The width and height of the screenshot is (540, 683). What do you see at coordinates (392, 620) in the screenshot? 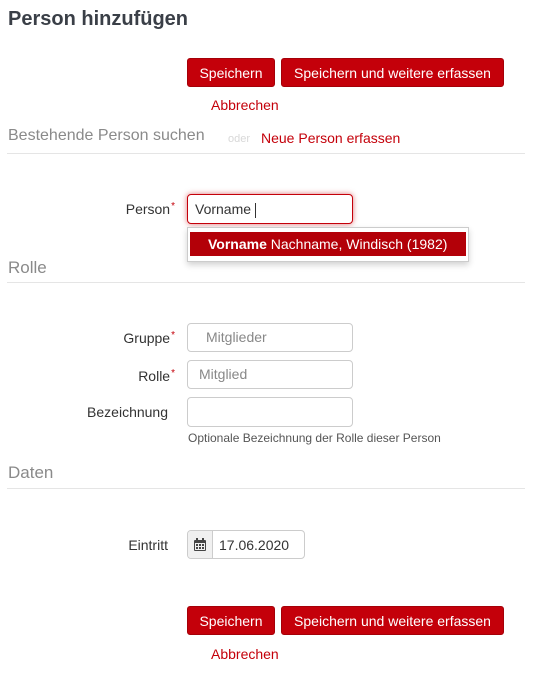
I see `save-and-add-more-button-bottom: Speichern und weitere erfassen` at bounding box center [392, 620].